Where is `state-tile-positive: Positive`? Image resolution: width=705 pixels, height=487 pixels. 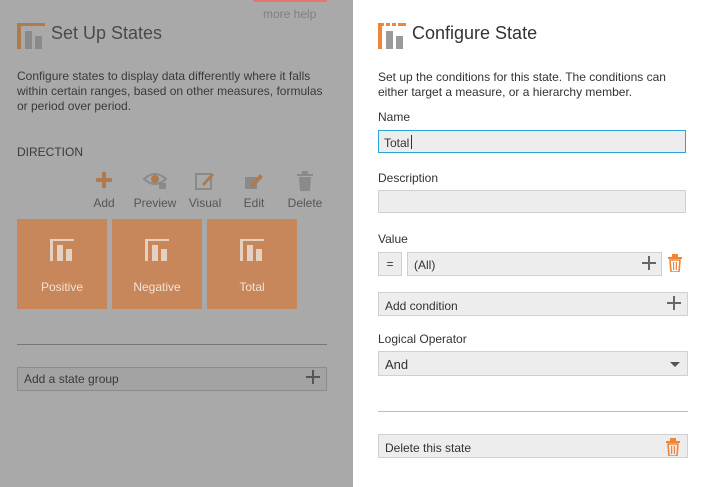
state-tile-positive: Positive is located at coordinates (62, 264).